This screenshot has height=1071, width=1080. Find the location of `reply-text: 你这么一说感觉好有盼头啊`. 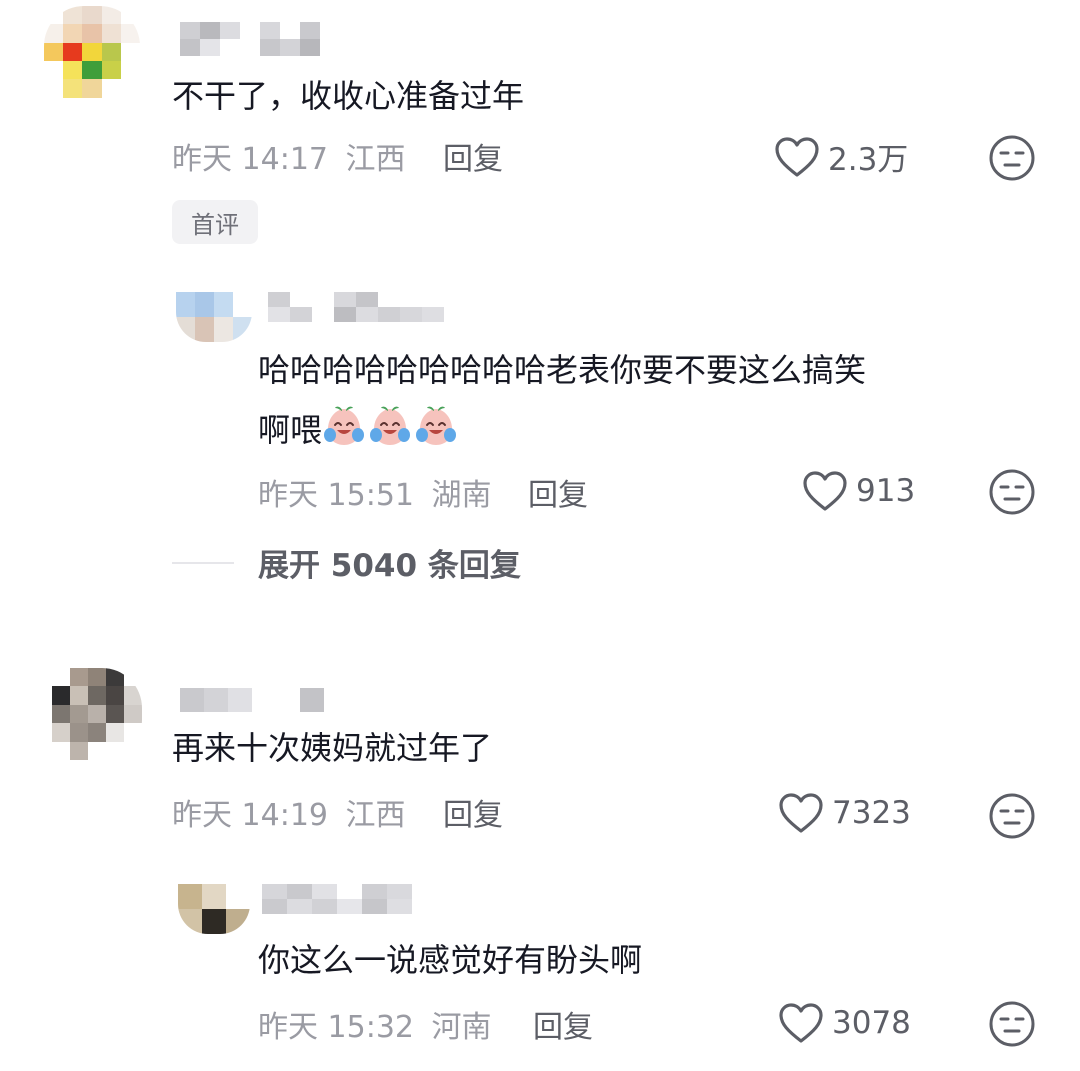

reply-text: 你这么一说感觉好有盼头啊 is located at coordinates (450, 960).